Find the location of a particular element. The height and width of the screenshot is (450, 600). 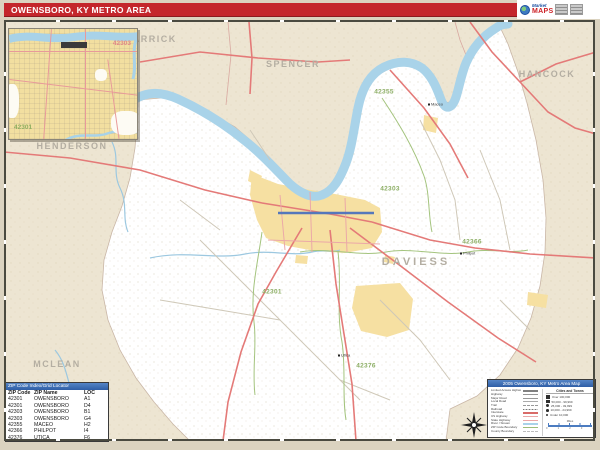

zip-table-row: 42376 UTICA F6 is located at coordinates (49, 437).